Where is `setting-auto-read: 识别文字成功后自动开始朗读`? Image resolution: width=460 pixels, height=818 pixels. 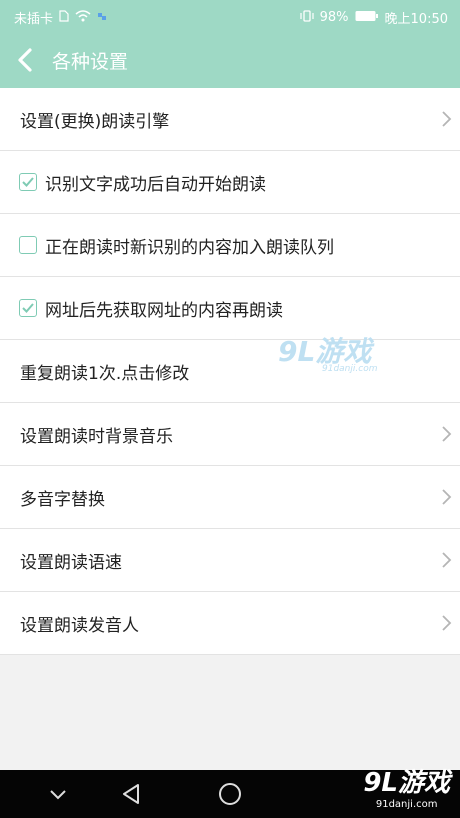 setting-auto-read: 识别文字成功后自动开始朗读 is located at coordinates (230, 182).